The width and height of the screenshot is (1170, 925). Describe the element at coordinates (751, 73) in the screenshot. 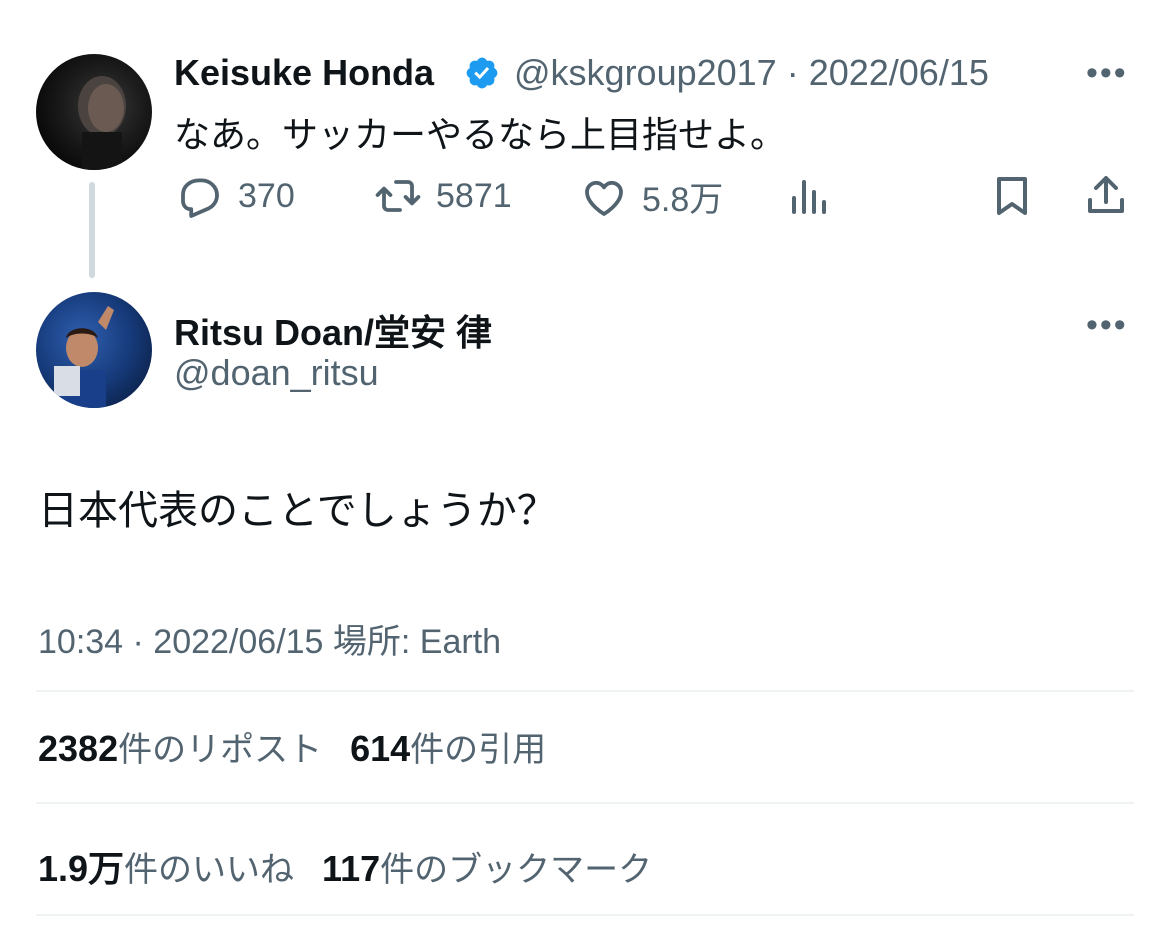

I see `author-handle-and-date: @kskgroup2017 · 2022/06/15` at that location.